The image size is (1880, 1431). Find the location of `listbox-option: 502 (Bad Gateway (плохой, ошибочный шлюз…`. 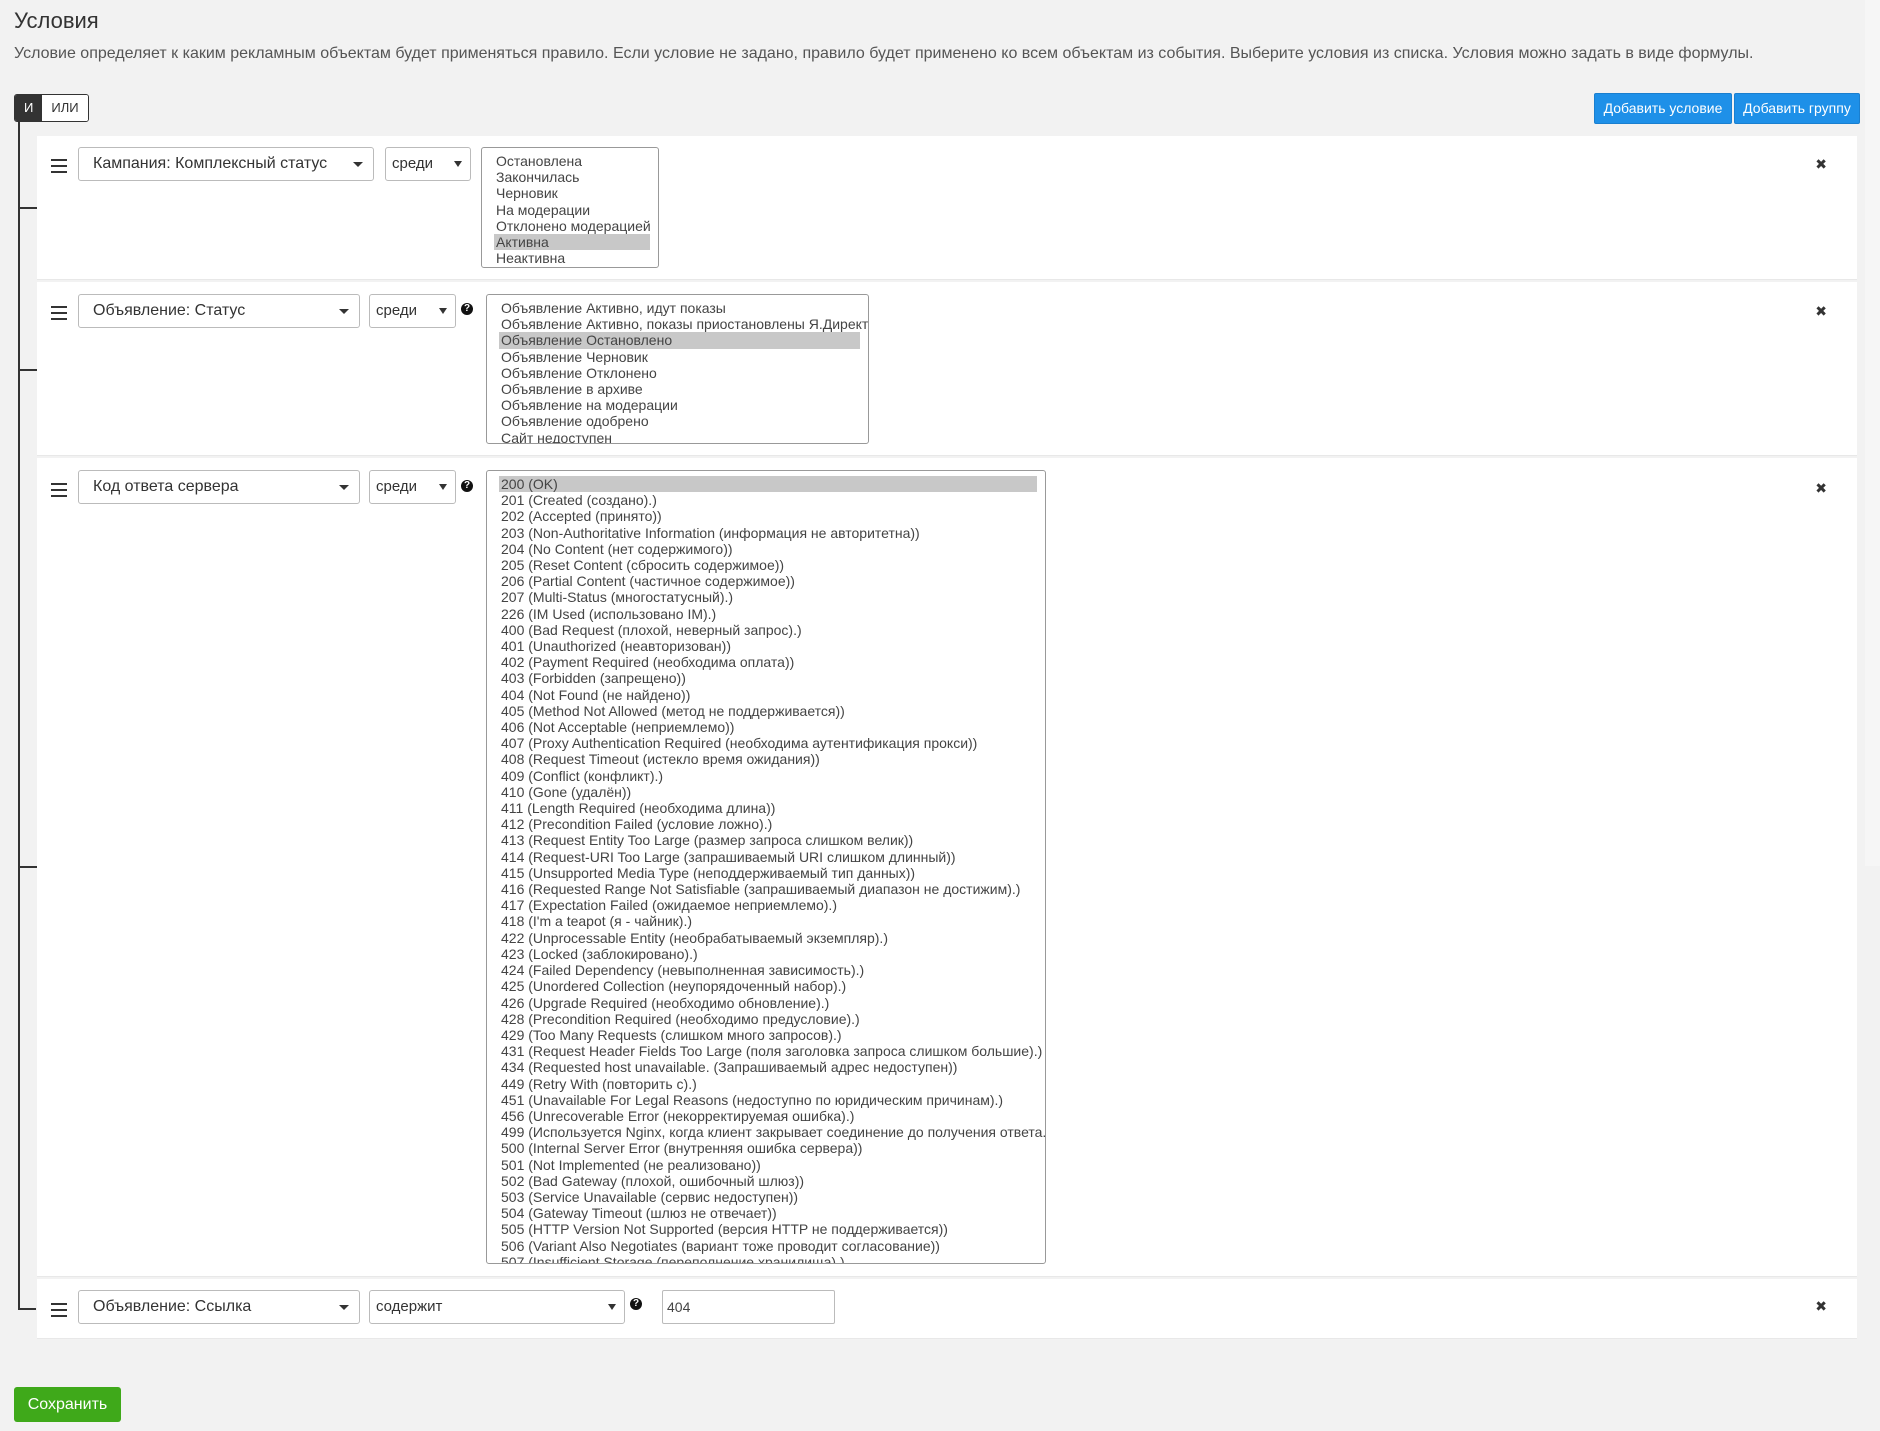

listbox-option: 502 (Bad Gateway (плохой, ошибочный шлюз… is located at coordinates (768, 1181).